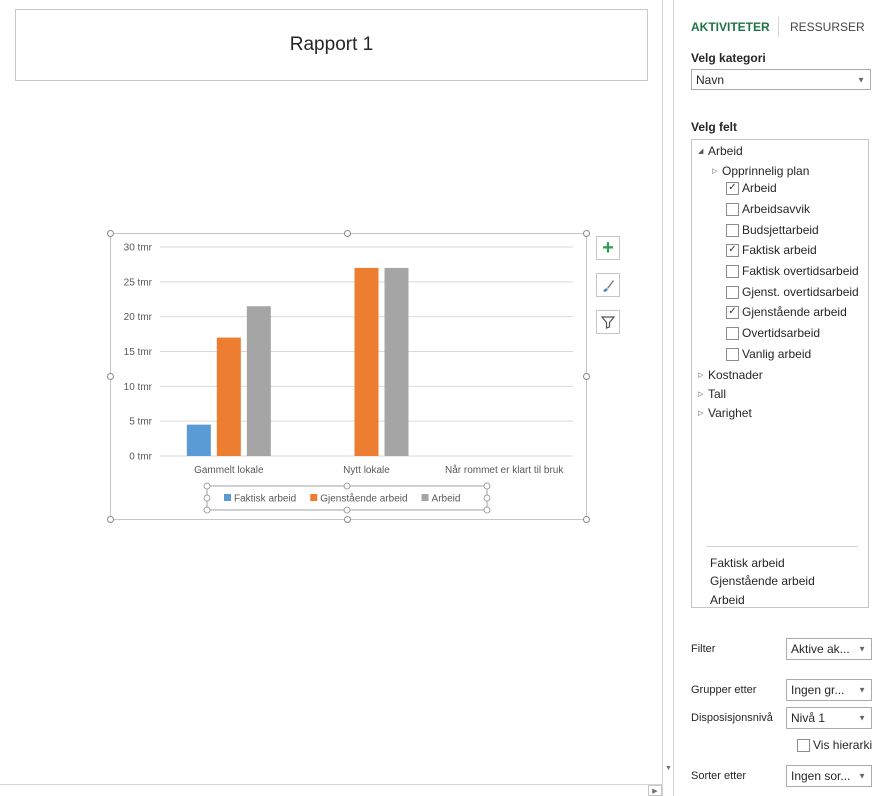  I want to click on selected-field: Faktisk arbeid, so click(747, 563).